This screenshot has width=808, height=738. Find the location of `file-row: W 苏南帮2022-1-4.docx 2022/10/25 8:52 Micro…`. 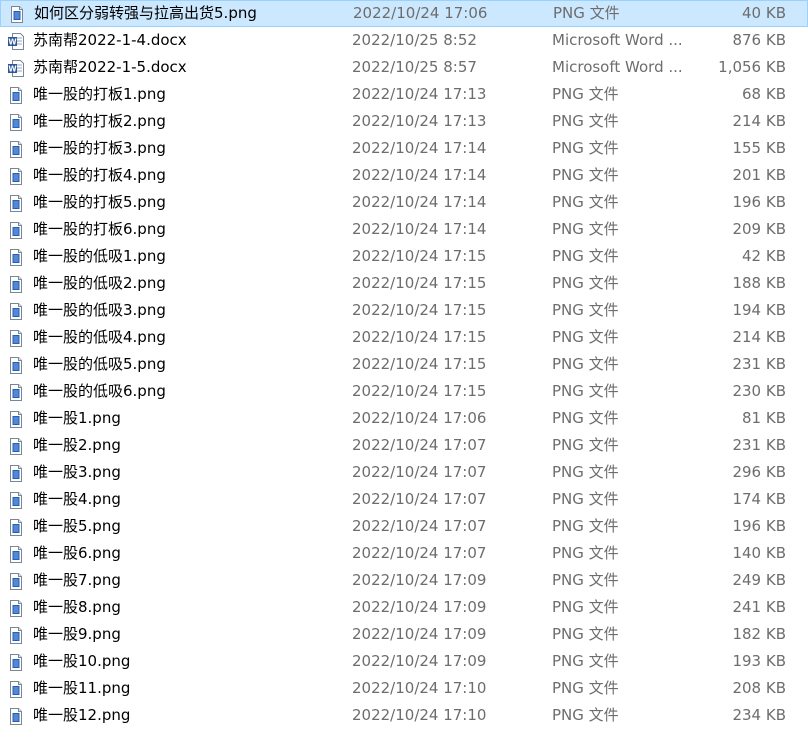

file-row: W 苏南帮2022-1-4.docx 2022/10/25 8:52 Micro… is located at coordinates (404, 40).